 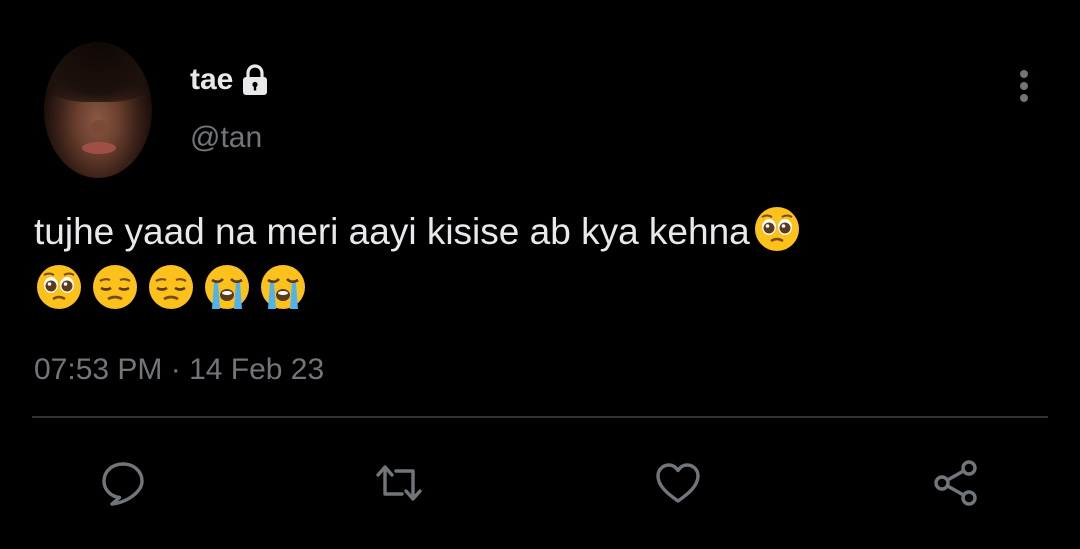 I want to click on avatar-lips, so click(x=99, y=148).